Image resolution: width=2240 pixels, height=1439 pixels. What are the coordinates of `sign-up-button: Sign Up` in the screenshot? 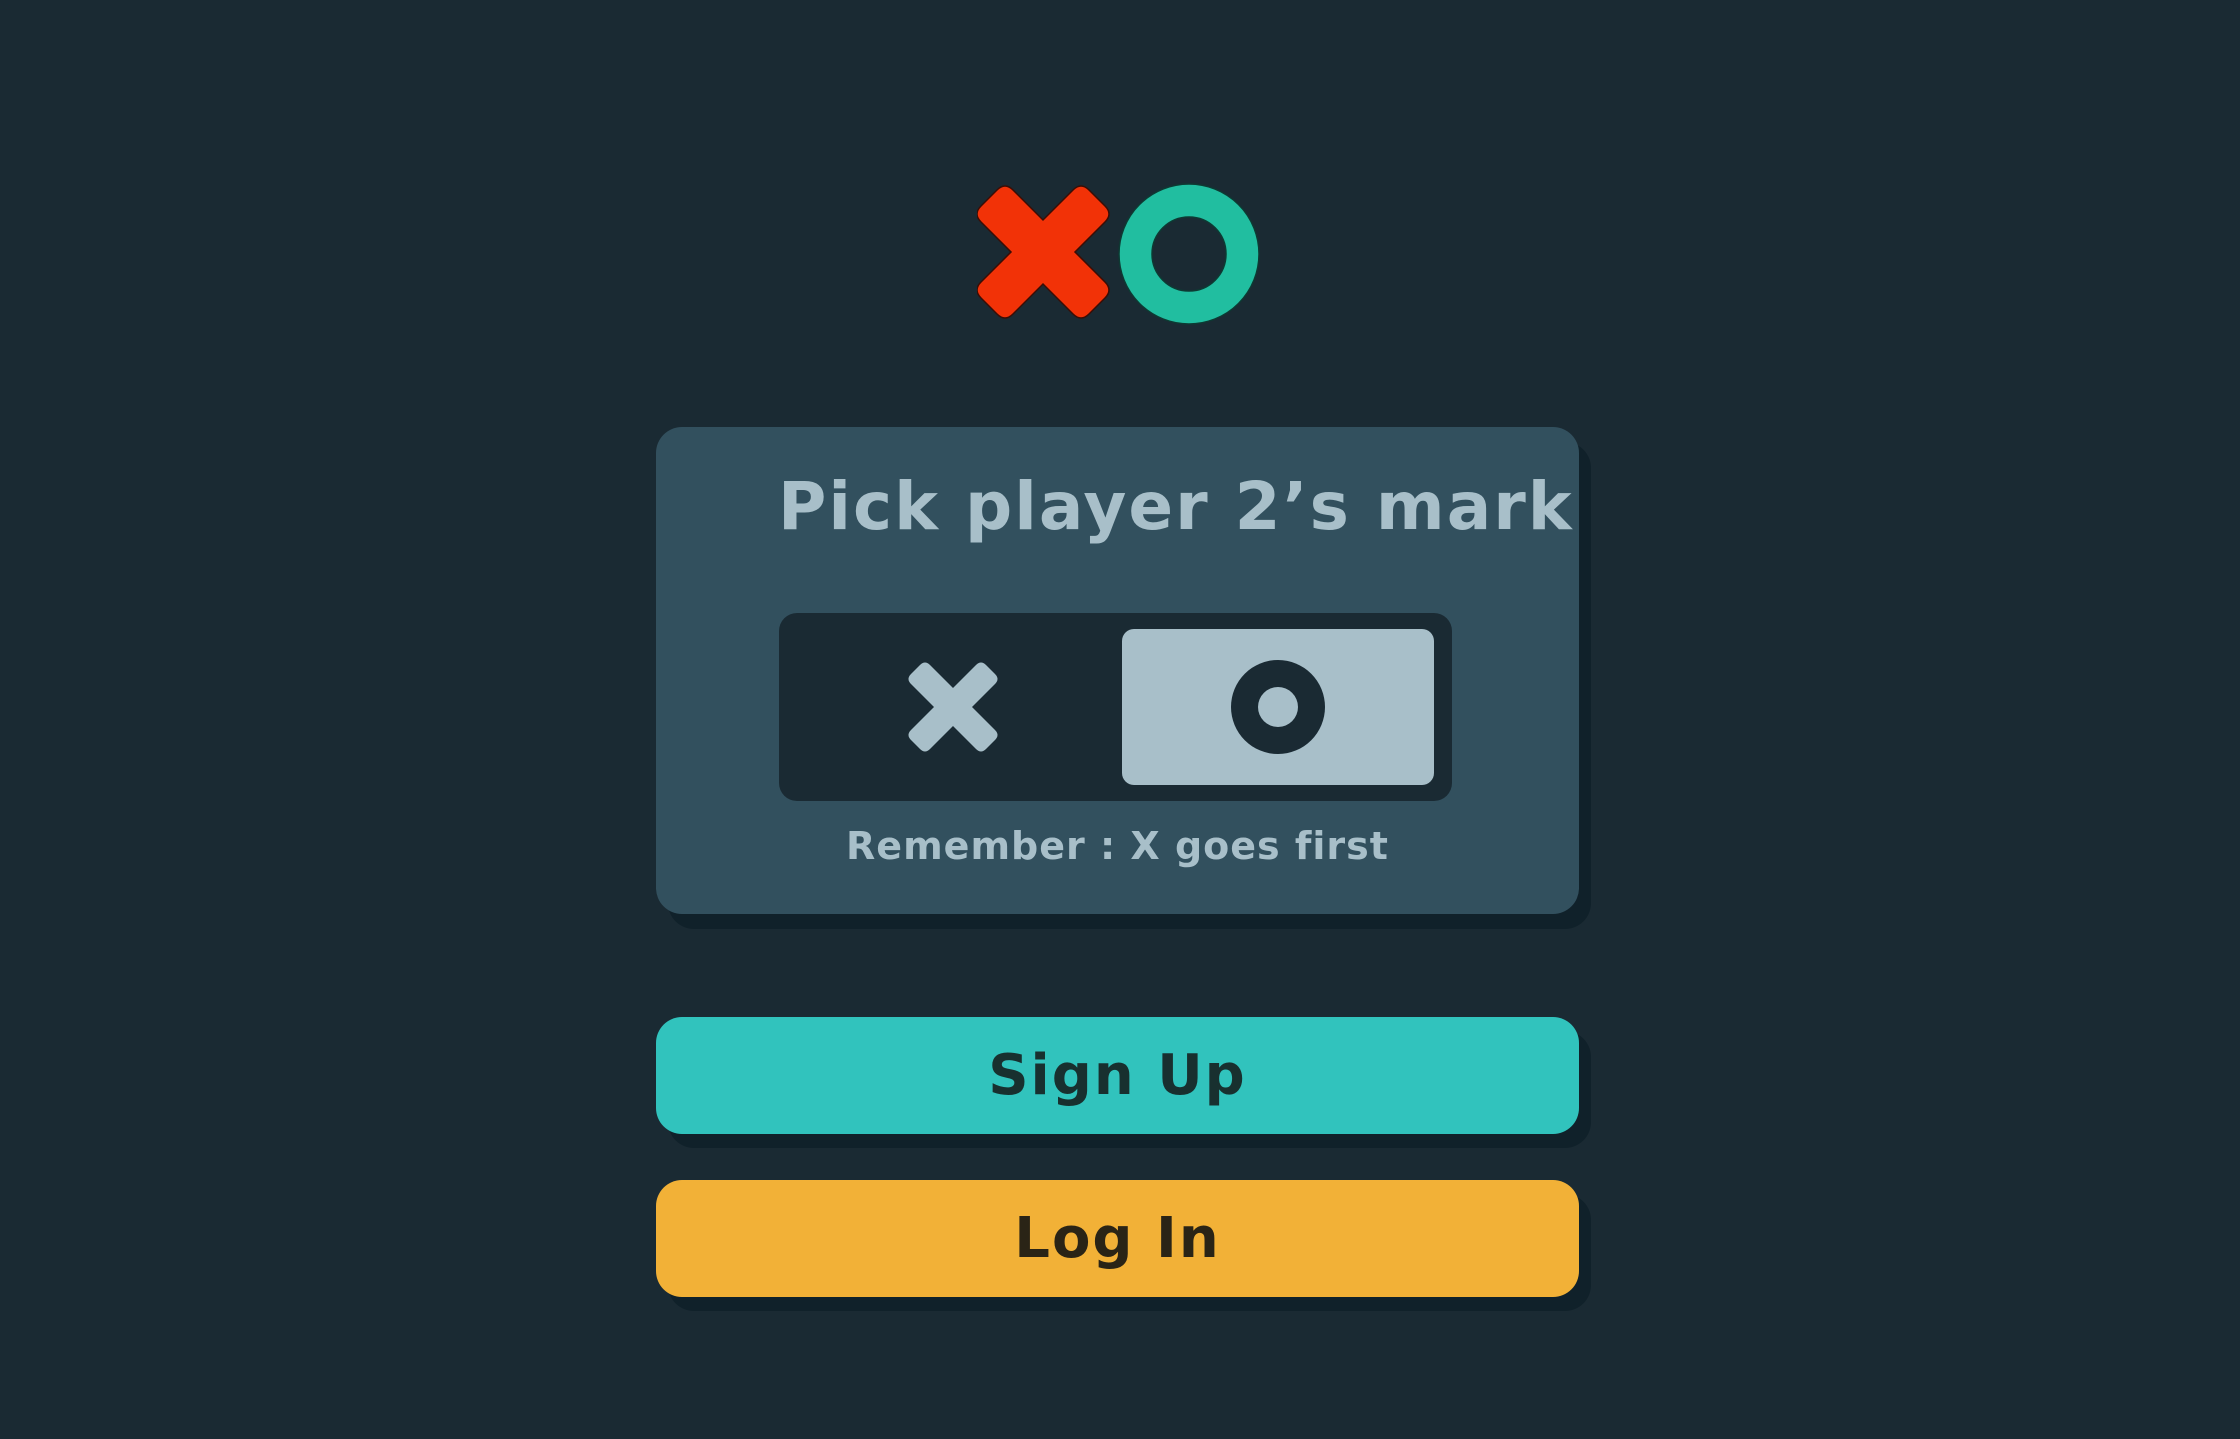 It's located at (1117, 1075).